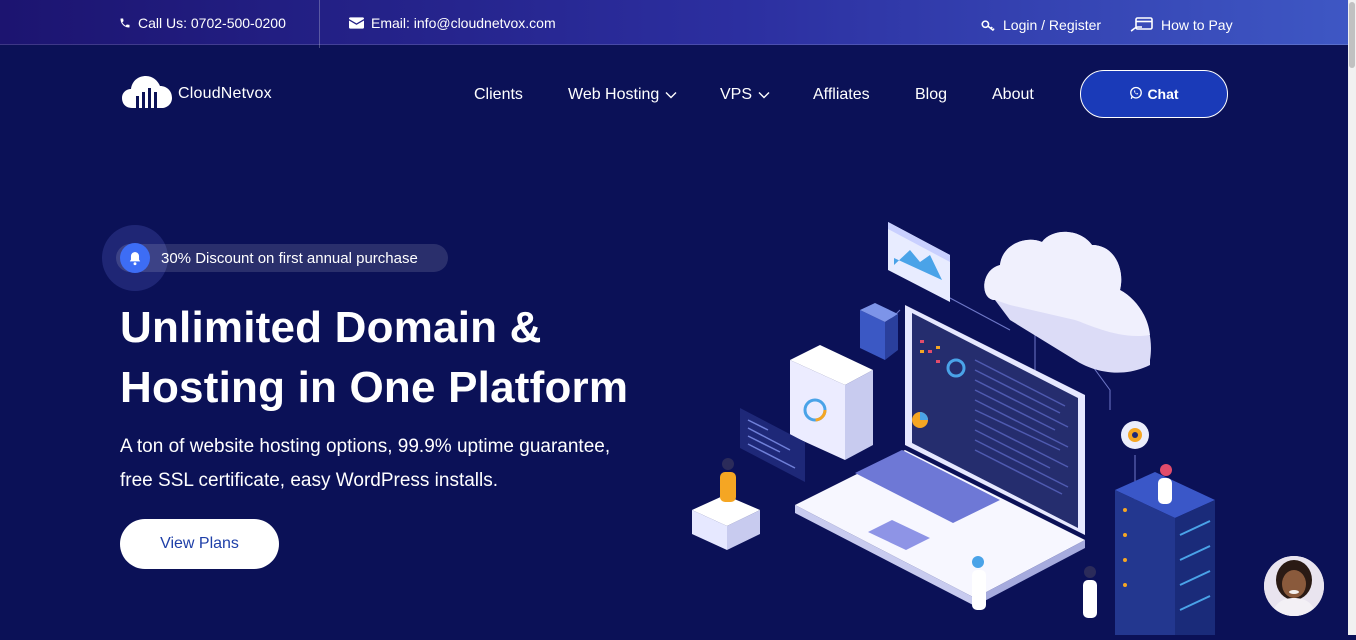 Image resolution: width=1356 pixels, height=640 pixels. I want to click on bell-icon, so click(135, 258).